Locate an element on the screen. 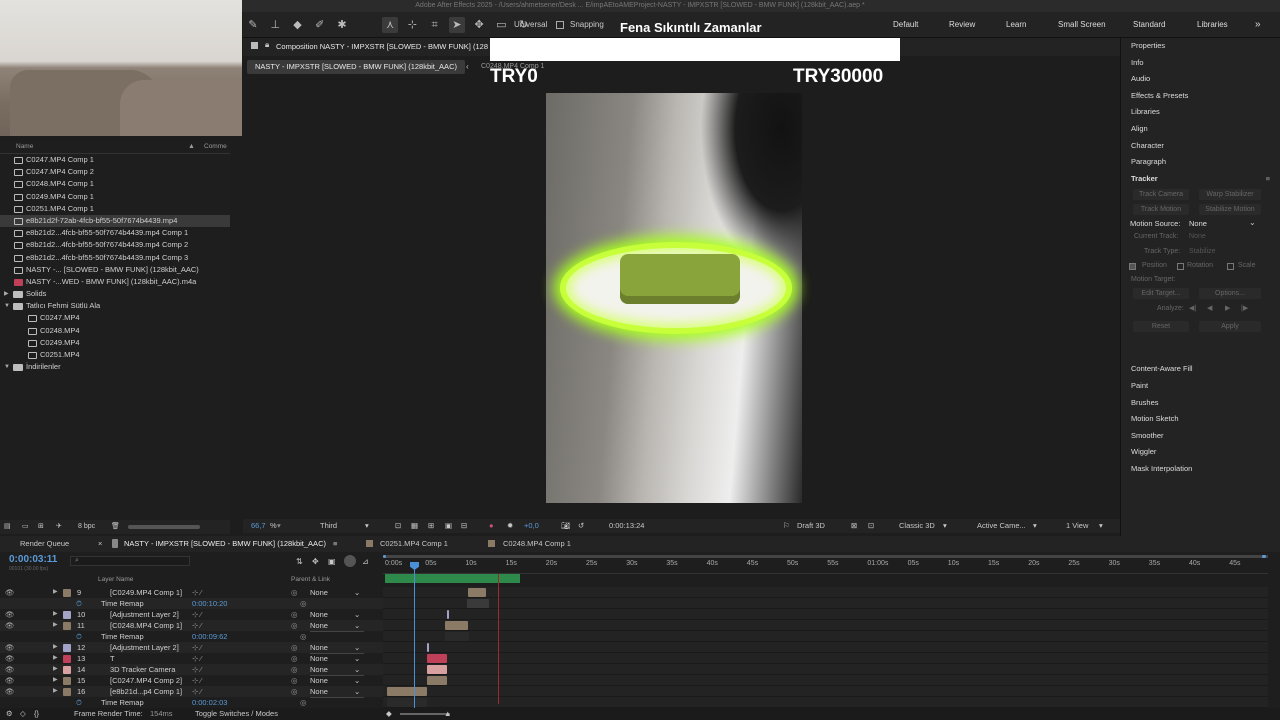 This screenshot has height=720, width=1280. rectangle-tool-icon: ▭ is located at coordinates (501, 25).